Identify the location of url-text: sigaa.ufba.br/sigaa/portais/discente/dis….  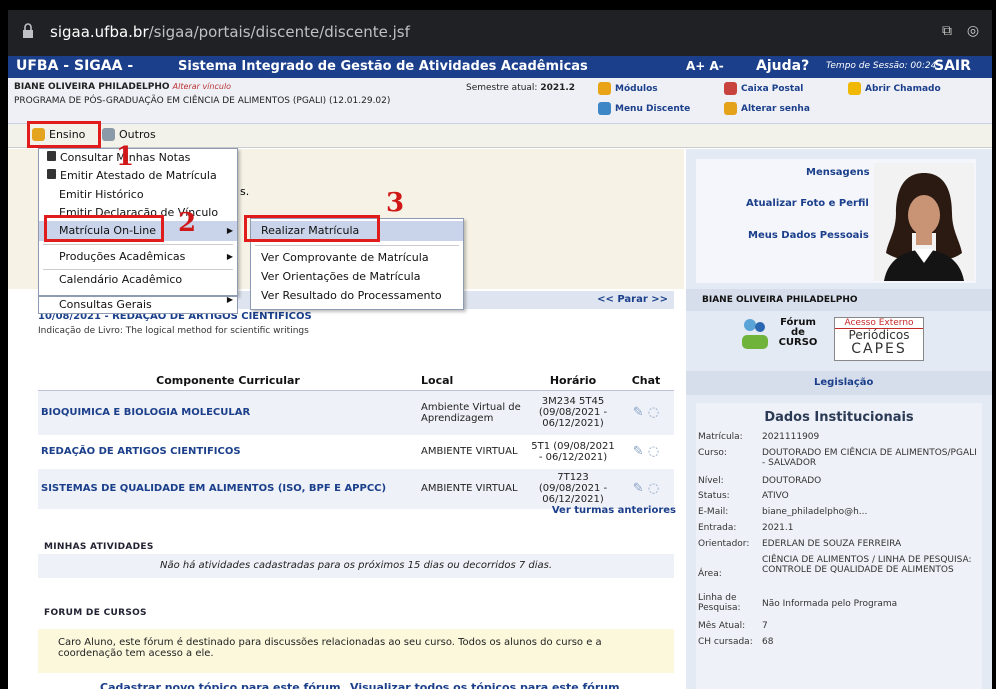
(230, 32).